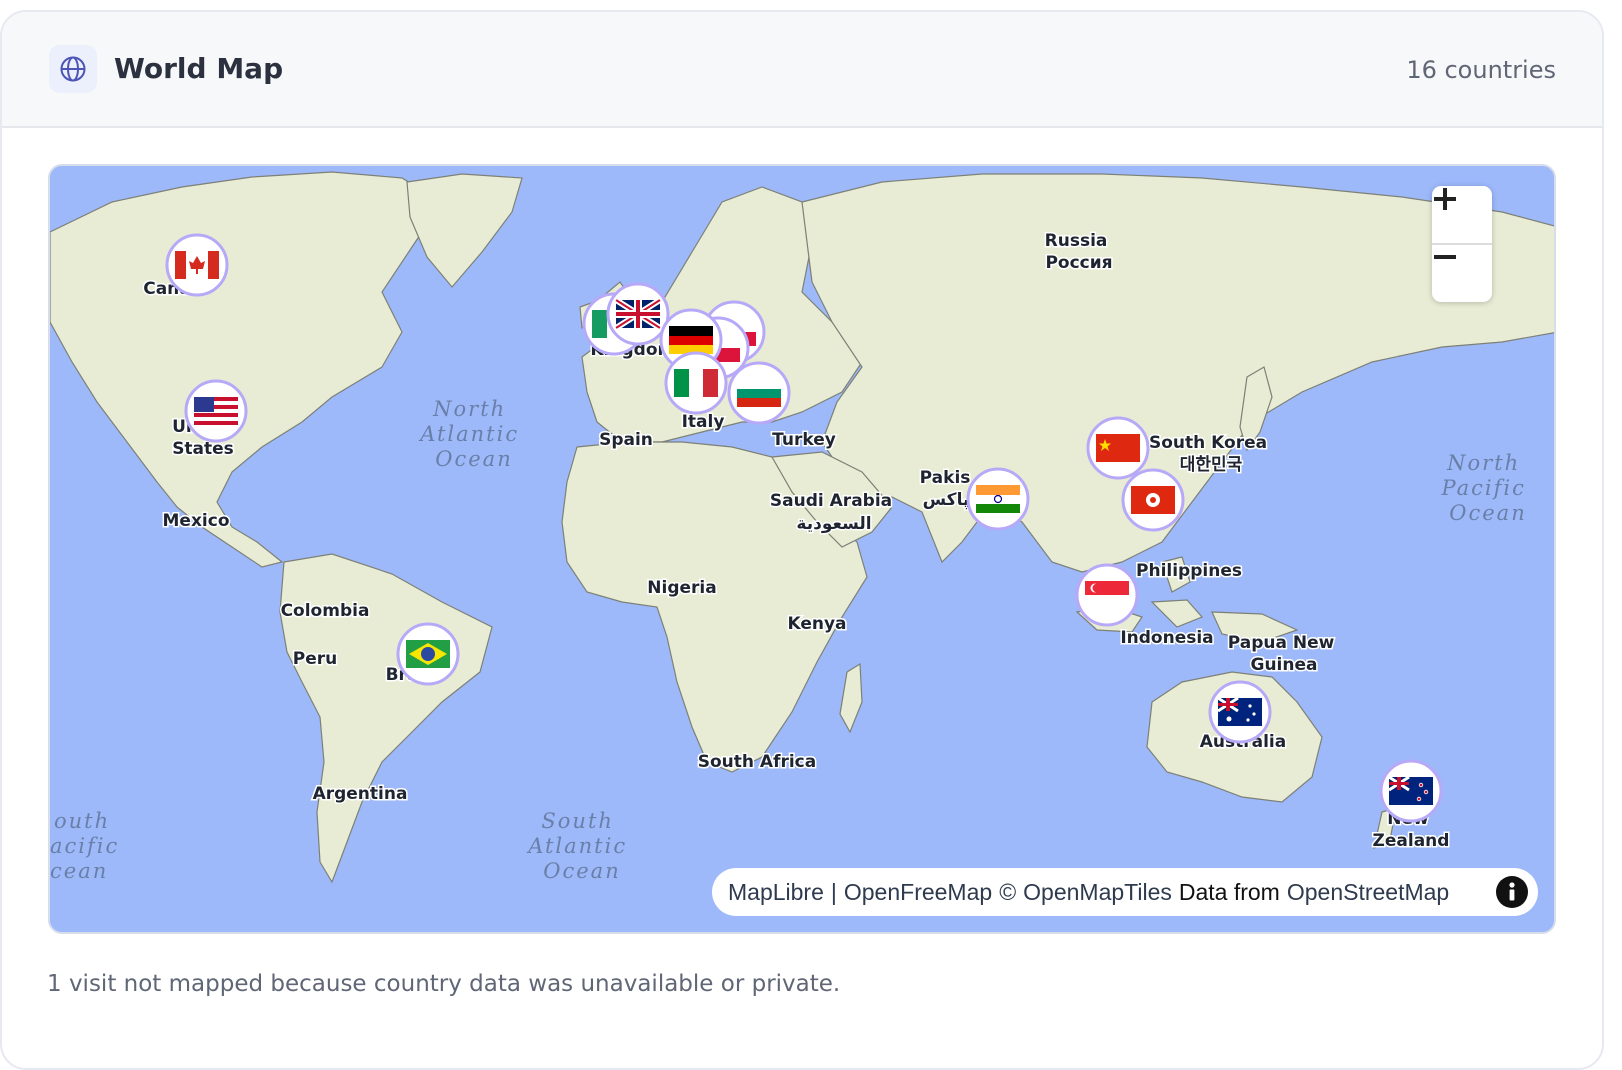 Image resolution: width=1622 pixels, height=1070 pixels. What do you see at coordinates (998, 499) in the screenshot?
I see `marker-india` at bounding box center [998, 499].